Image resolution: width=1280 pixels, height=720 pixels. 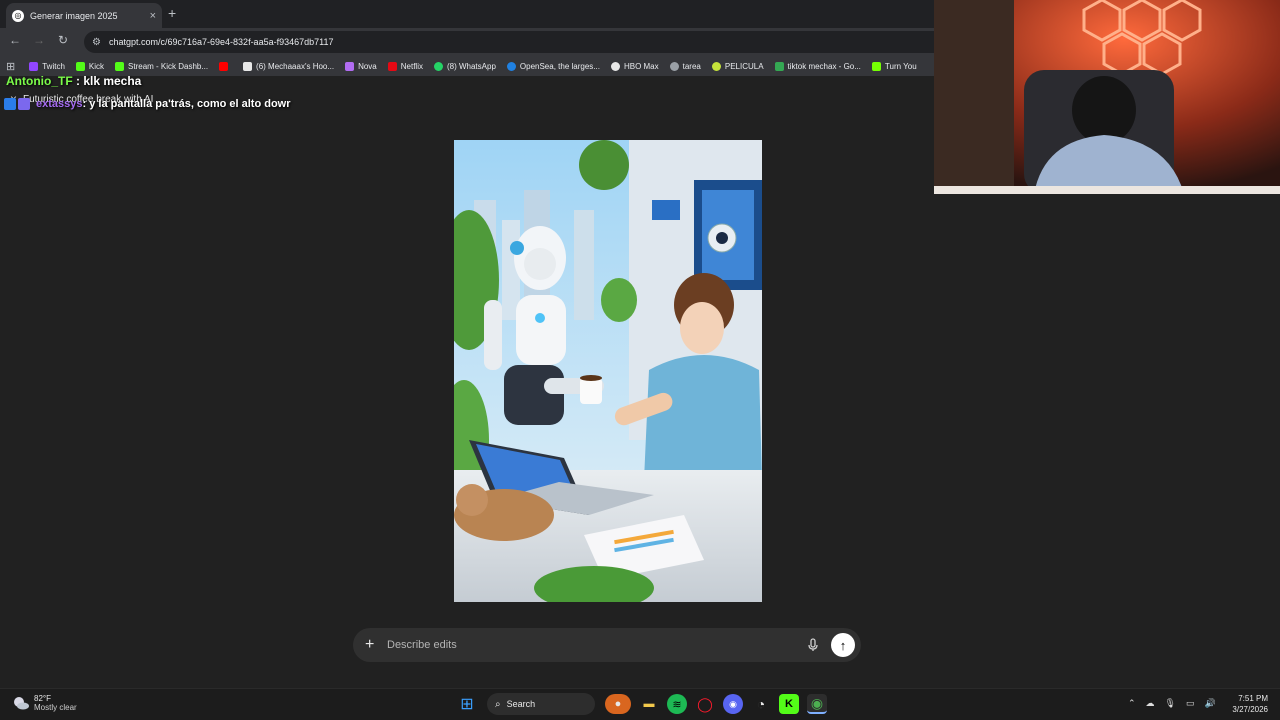 I want to click on bookmark-kick: Kick, so click(x=89, y=66).